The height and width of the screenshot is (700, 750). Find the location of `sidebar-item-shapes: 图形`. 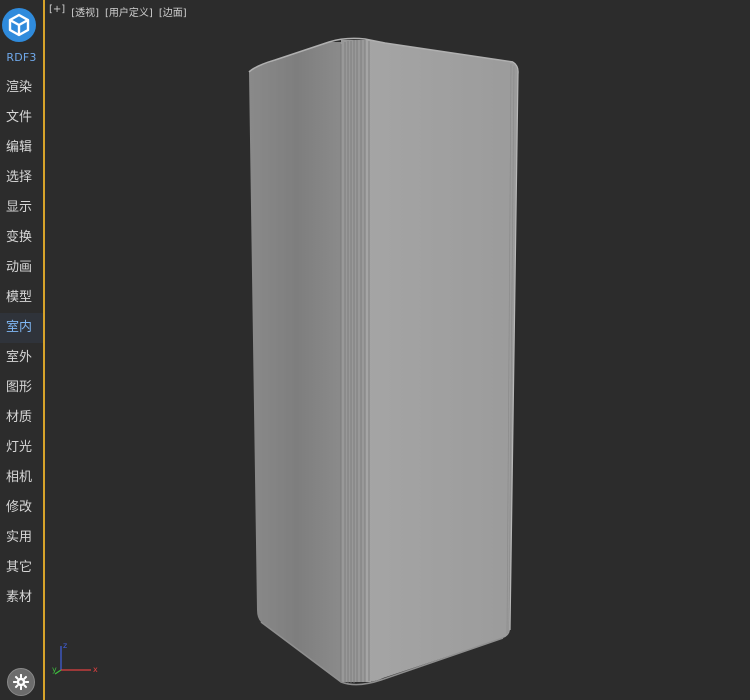

sidebar-item-shapes: 图形 is located at coordinates (21, 388).